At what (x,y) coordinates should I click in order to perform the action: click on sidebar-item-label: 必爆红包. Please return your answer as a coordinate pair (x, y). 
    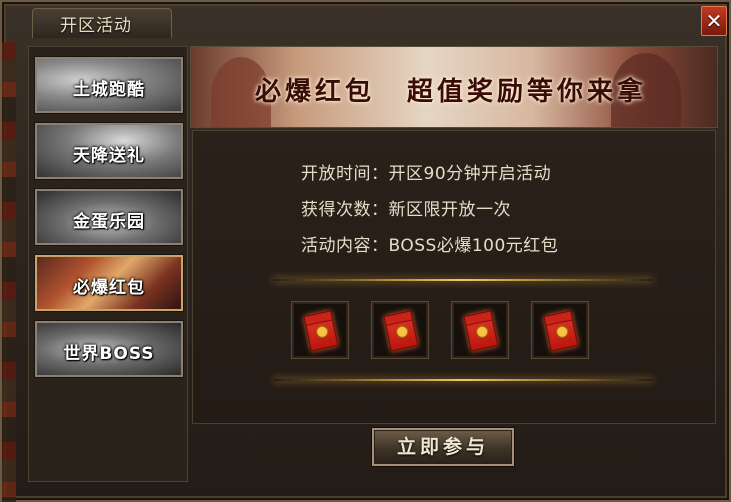
    Looking at the image, I should click on (109, 288).